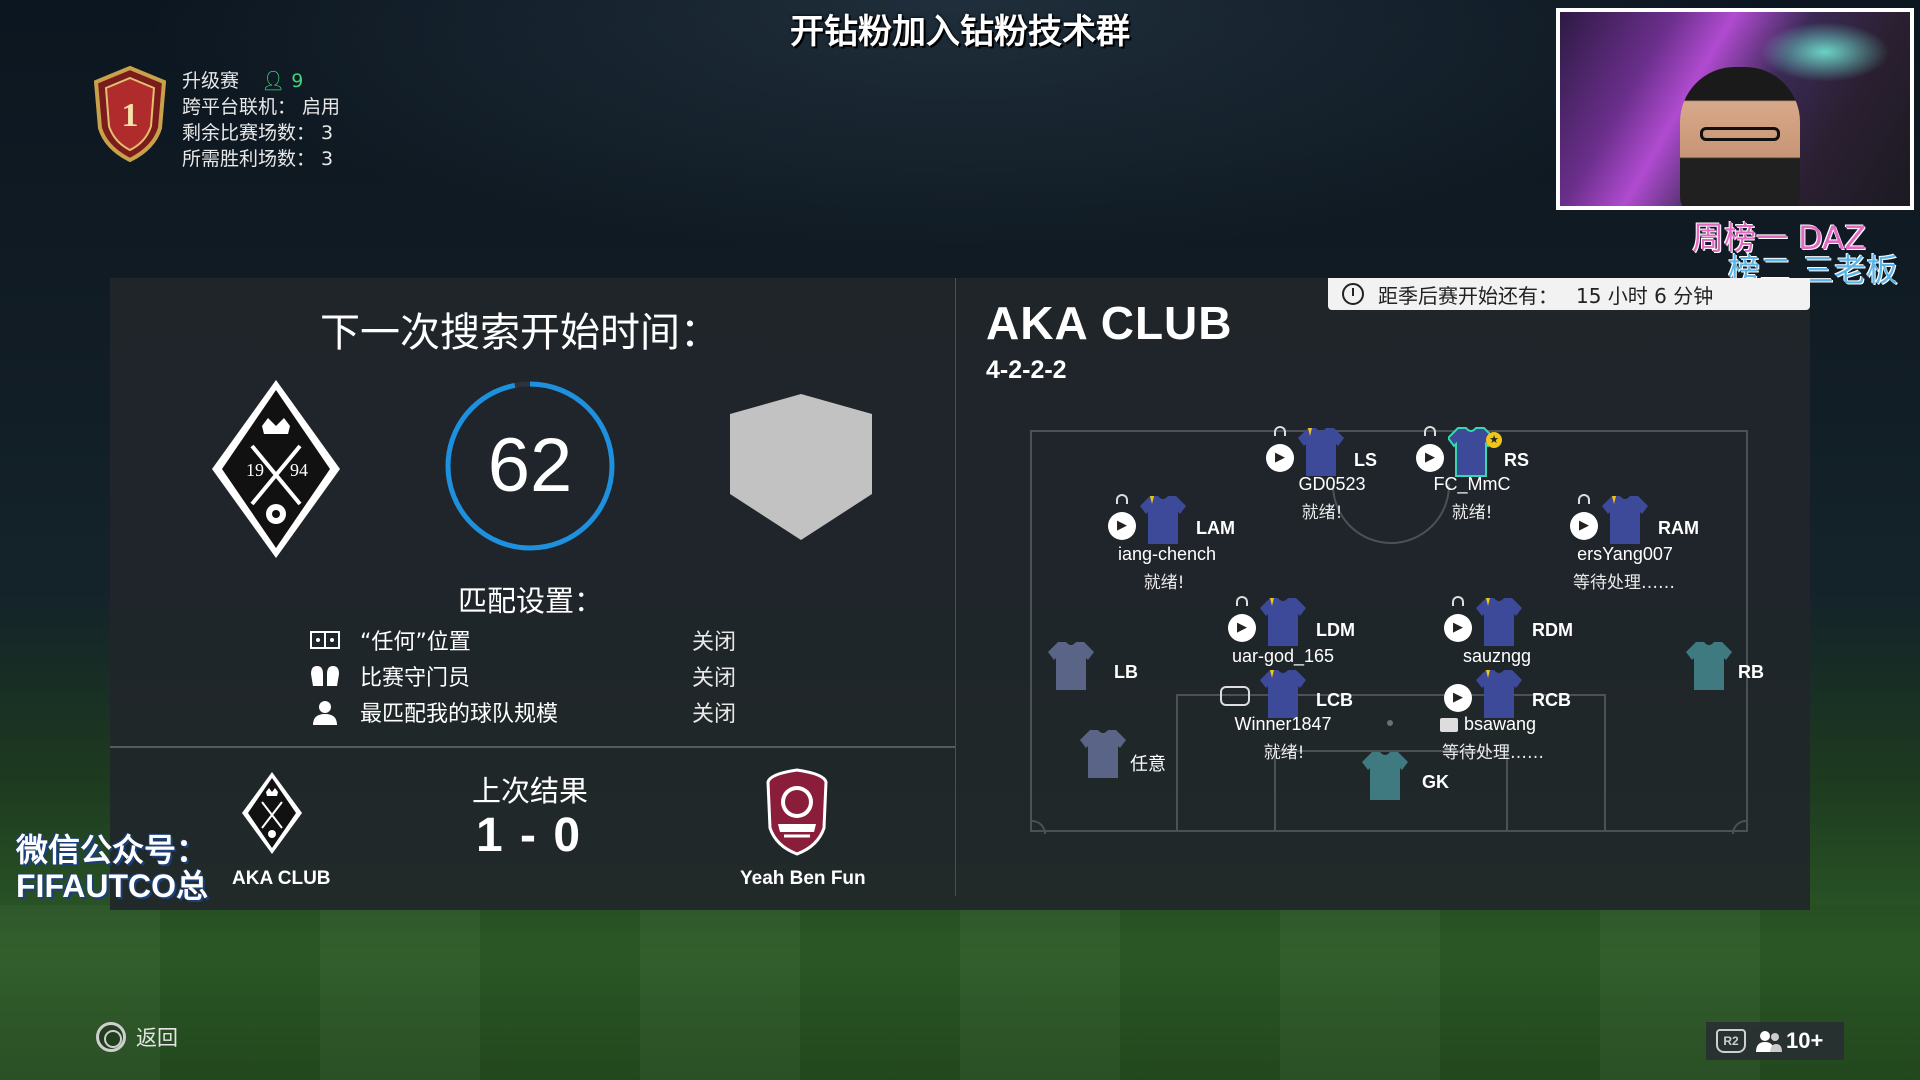  Describe the element at coordinates (801, 467) in the screenshot. I see `opponent-placeholder-shield-icon` at that location.